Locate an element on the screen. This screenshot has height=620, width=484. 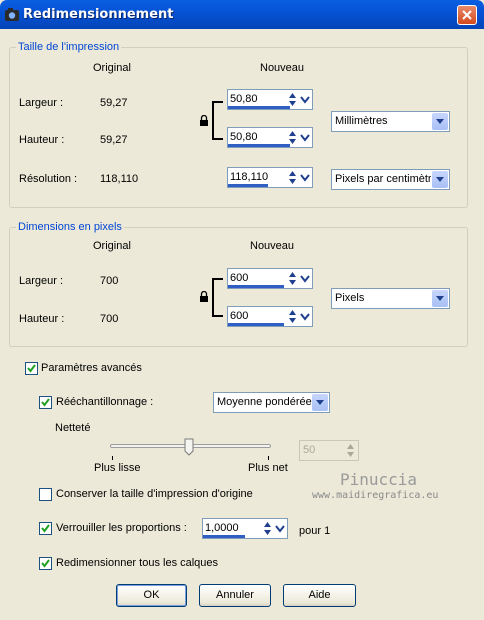
pixel-col-new: Nouveau is located at coordinates (272, 246).